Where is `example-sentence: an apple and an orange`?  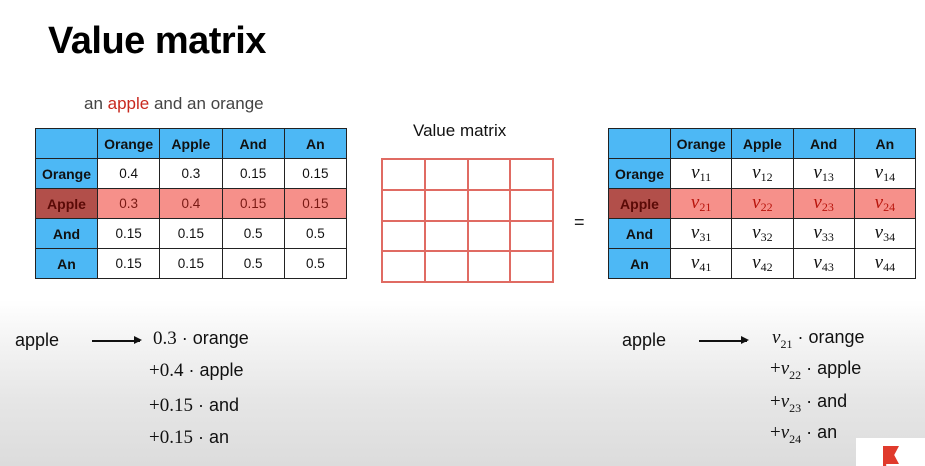
example-sentence: an apple and an orange is located at coordinates (174, 104).